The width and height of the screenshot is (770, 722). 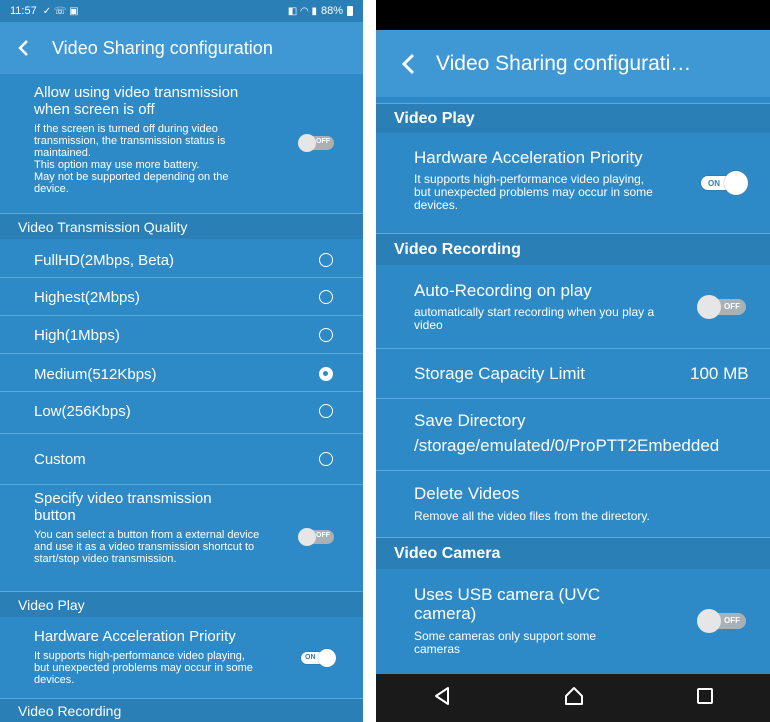 What do you see at coordinates (326, 374) in the screenshot?
I see `radio-button-selected` at bounding box center [326, 374].